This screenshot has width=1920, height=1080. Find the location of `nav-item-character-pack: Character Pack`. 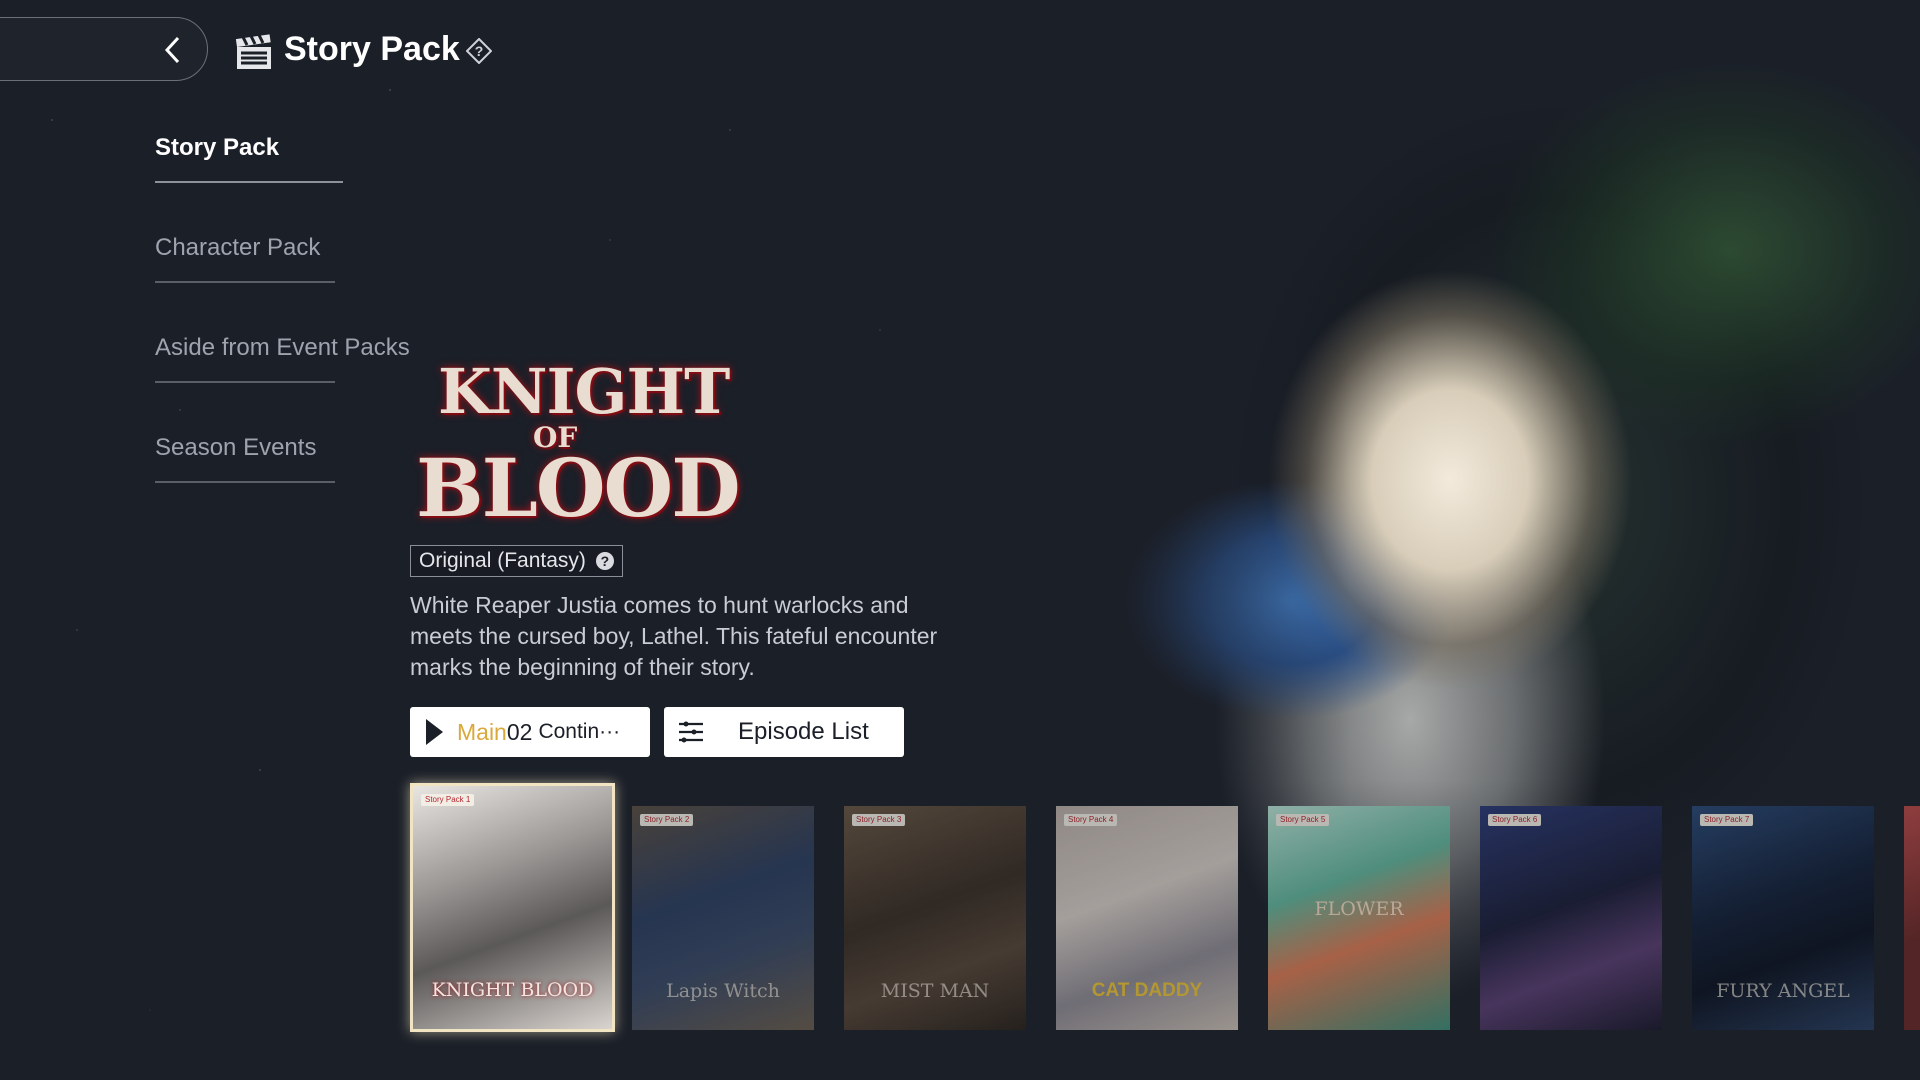

nav-item-character-pack: Character Pack is located at coordinates (250, 280).